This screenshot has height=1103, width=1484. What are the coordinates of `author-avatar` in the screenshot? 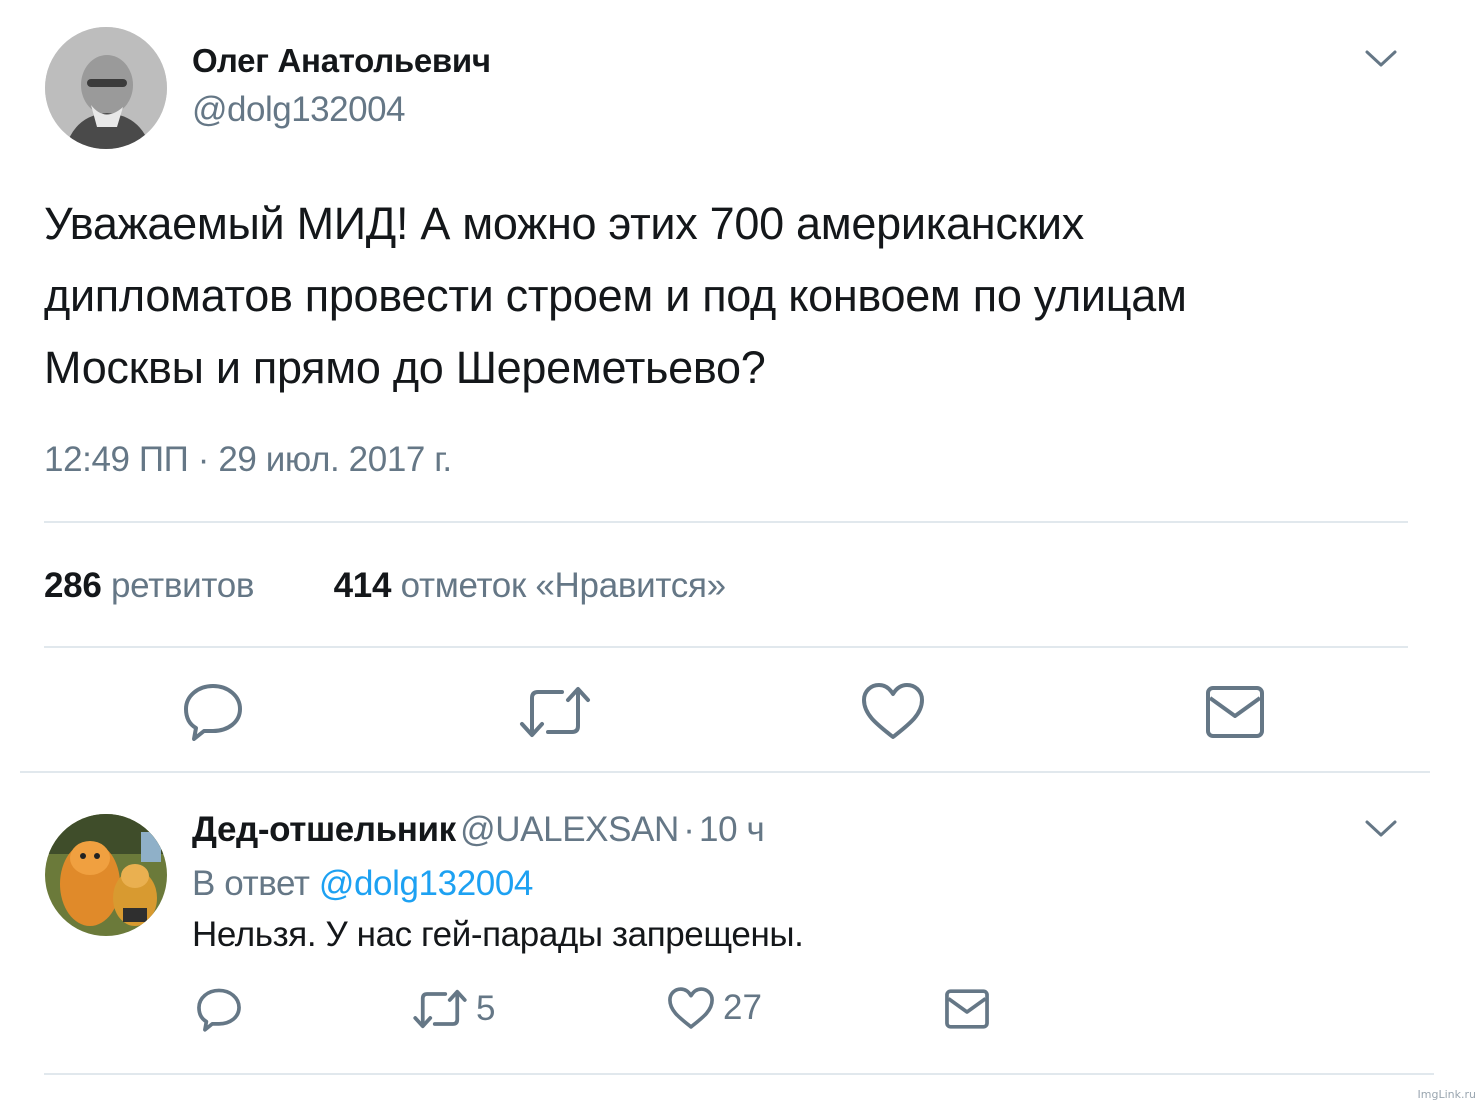 It's located at (106, 88).